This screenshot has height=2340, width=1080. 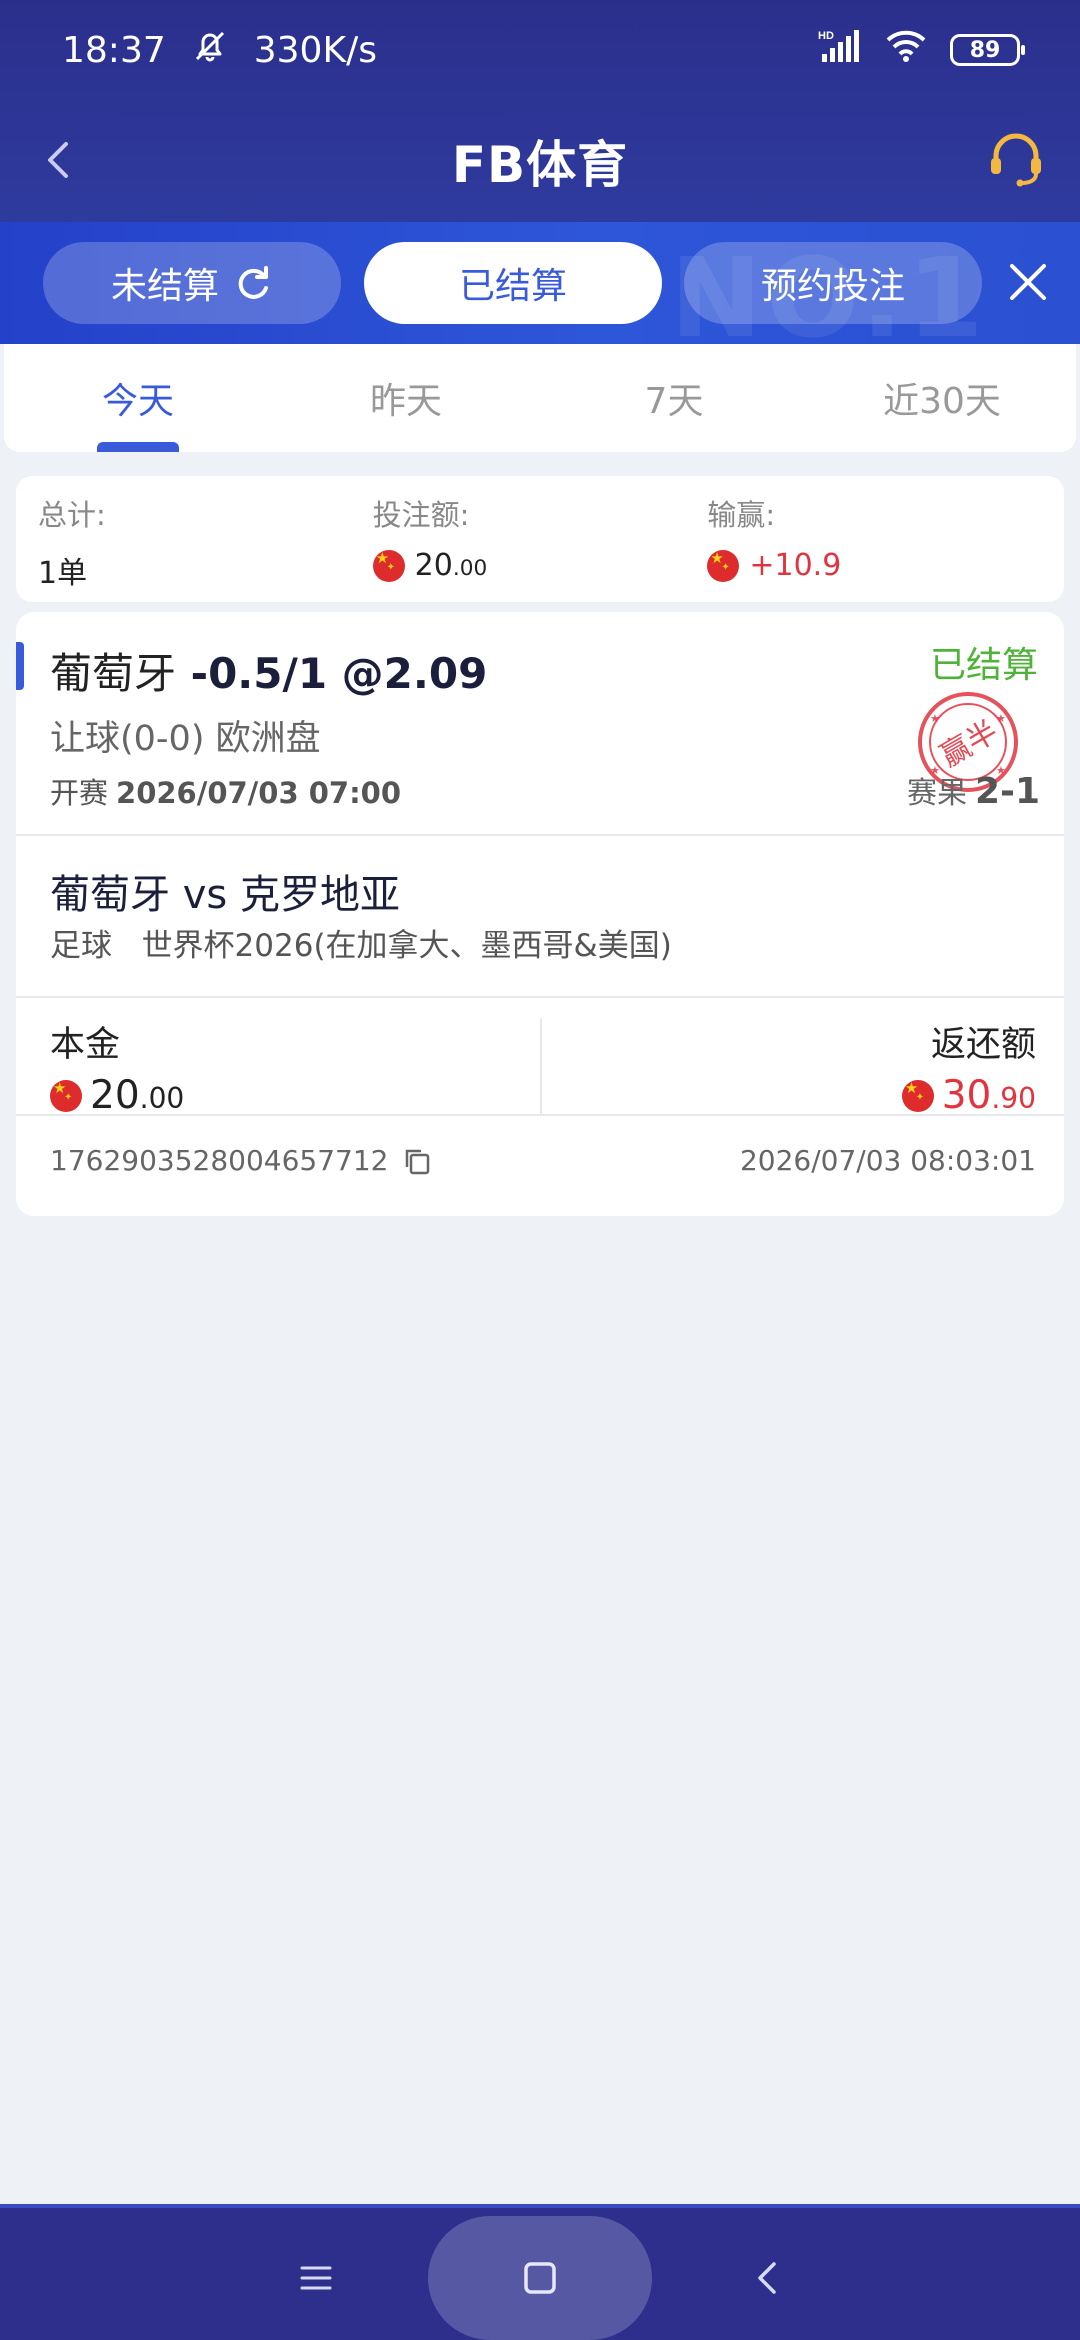 I want to click on bet-status-tabs: NO.1 未结算 已结算 预约投注, so click(x=540, y=283).